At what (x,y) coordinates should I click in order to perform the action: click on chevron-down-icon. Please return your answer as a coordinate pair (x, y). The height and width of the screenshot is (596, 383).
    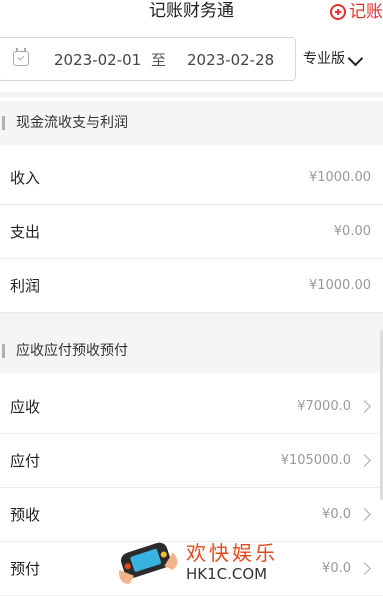
    Looking at the image, I should click on (355, 58).